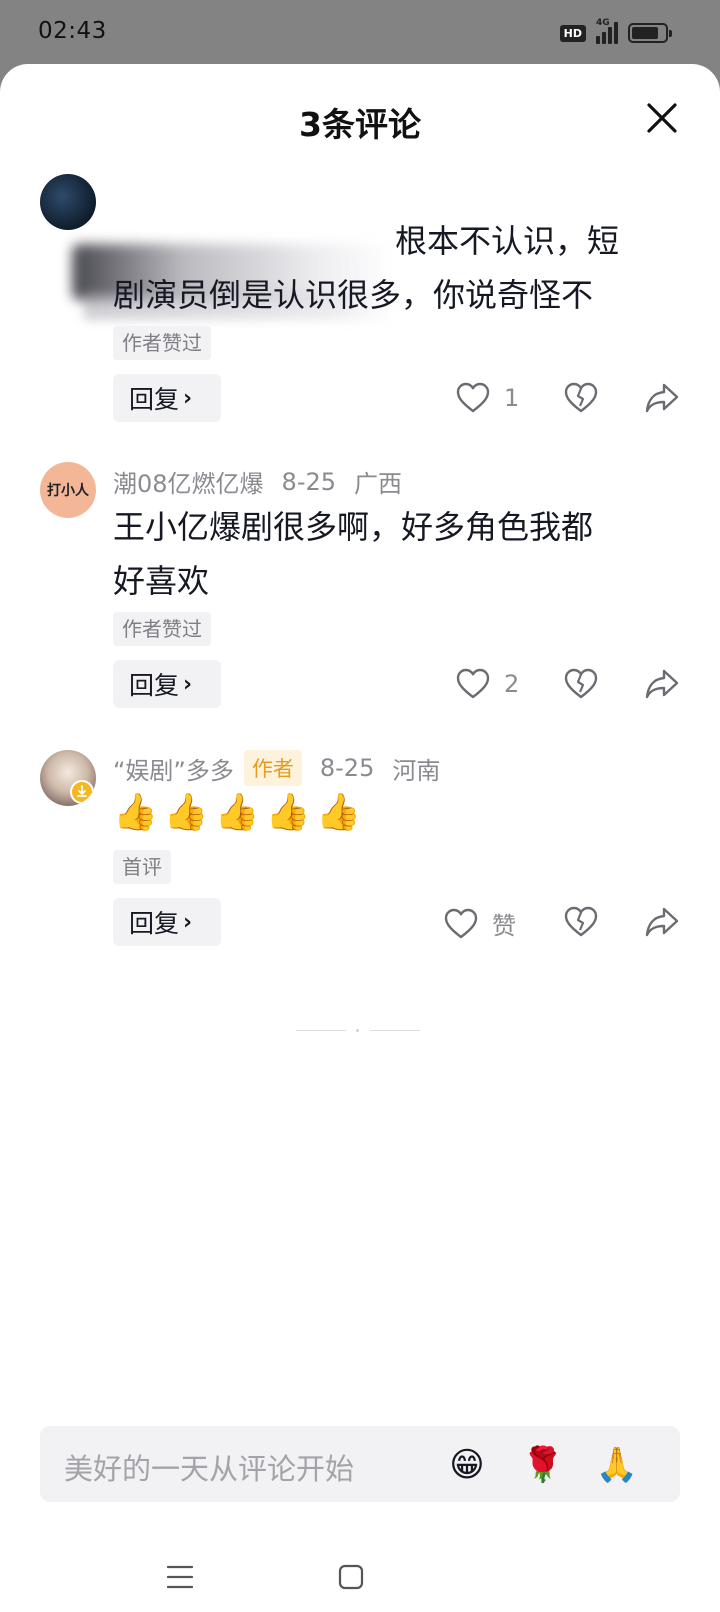 Image resolution: width=720 pixels, height=1612 pixels. I want to click on username: 潮08亿燃亿爆, so click(188, 481).